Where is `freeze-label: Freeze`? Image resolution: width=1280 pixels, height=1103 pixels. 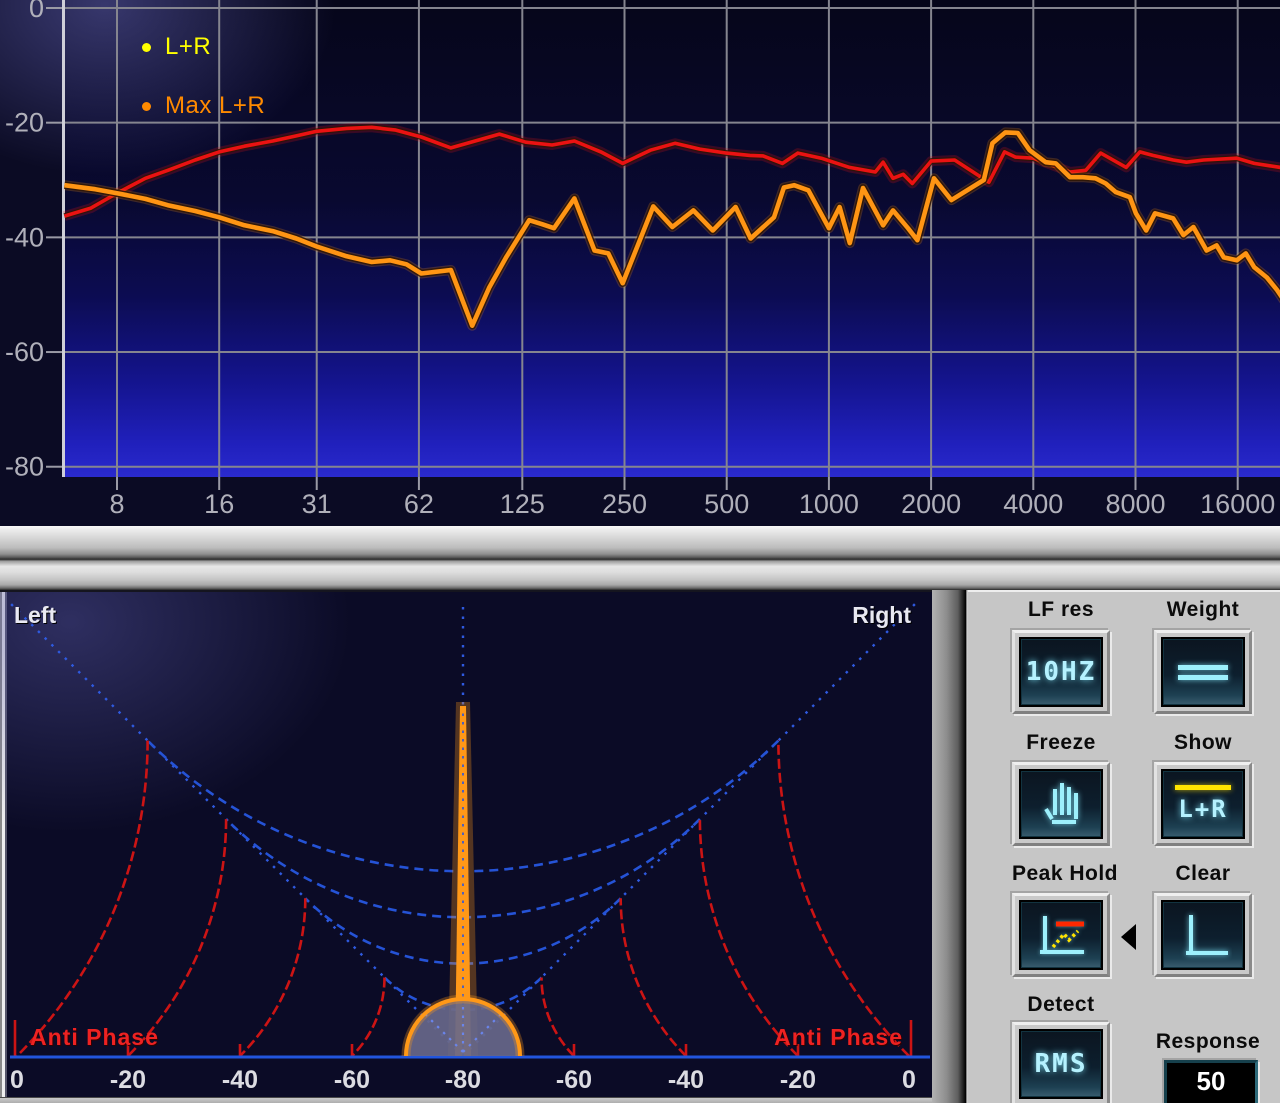 freeze-label: Freeze is located at coordinates (1061, 742).